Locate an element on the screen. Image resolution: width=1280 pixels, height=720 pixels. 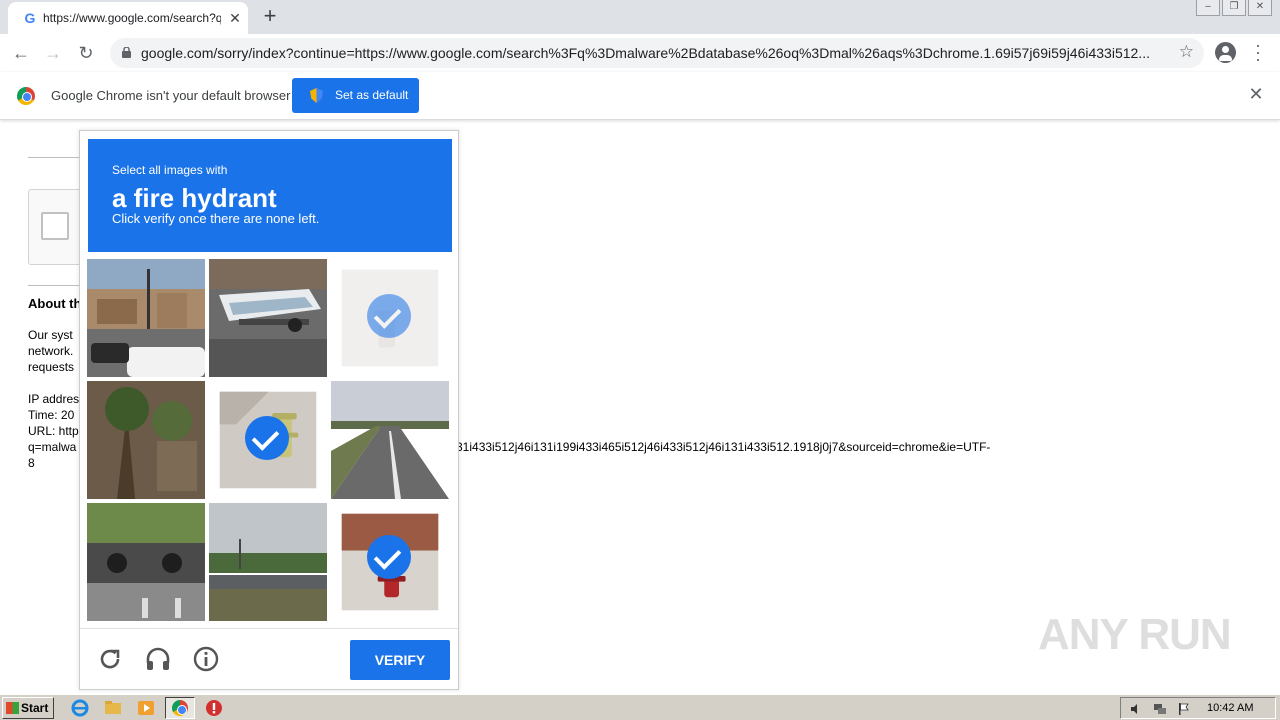
window-controls: – ❐ ✕ is located at coordinates (1234, 9).